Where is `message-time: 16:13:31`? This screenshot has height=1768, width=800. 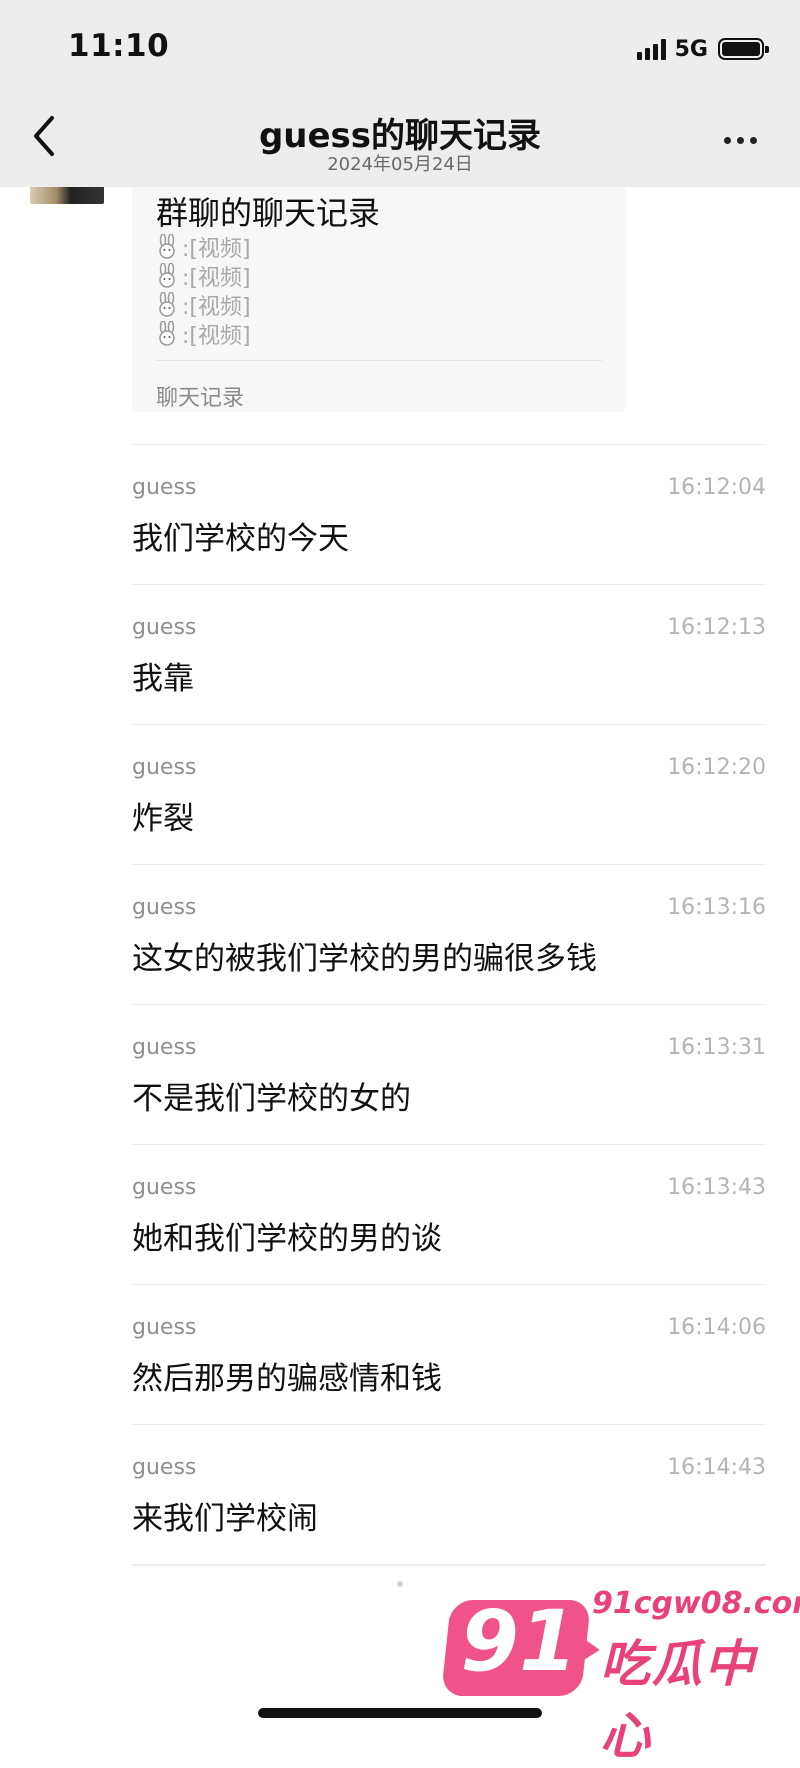
message-time: 16:13:31 is located at coordinates (716, 1047).